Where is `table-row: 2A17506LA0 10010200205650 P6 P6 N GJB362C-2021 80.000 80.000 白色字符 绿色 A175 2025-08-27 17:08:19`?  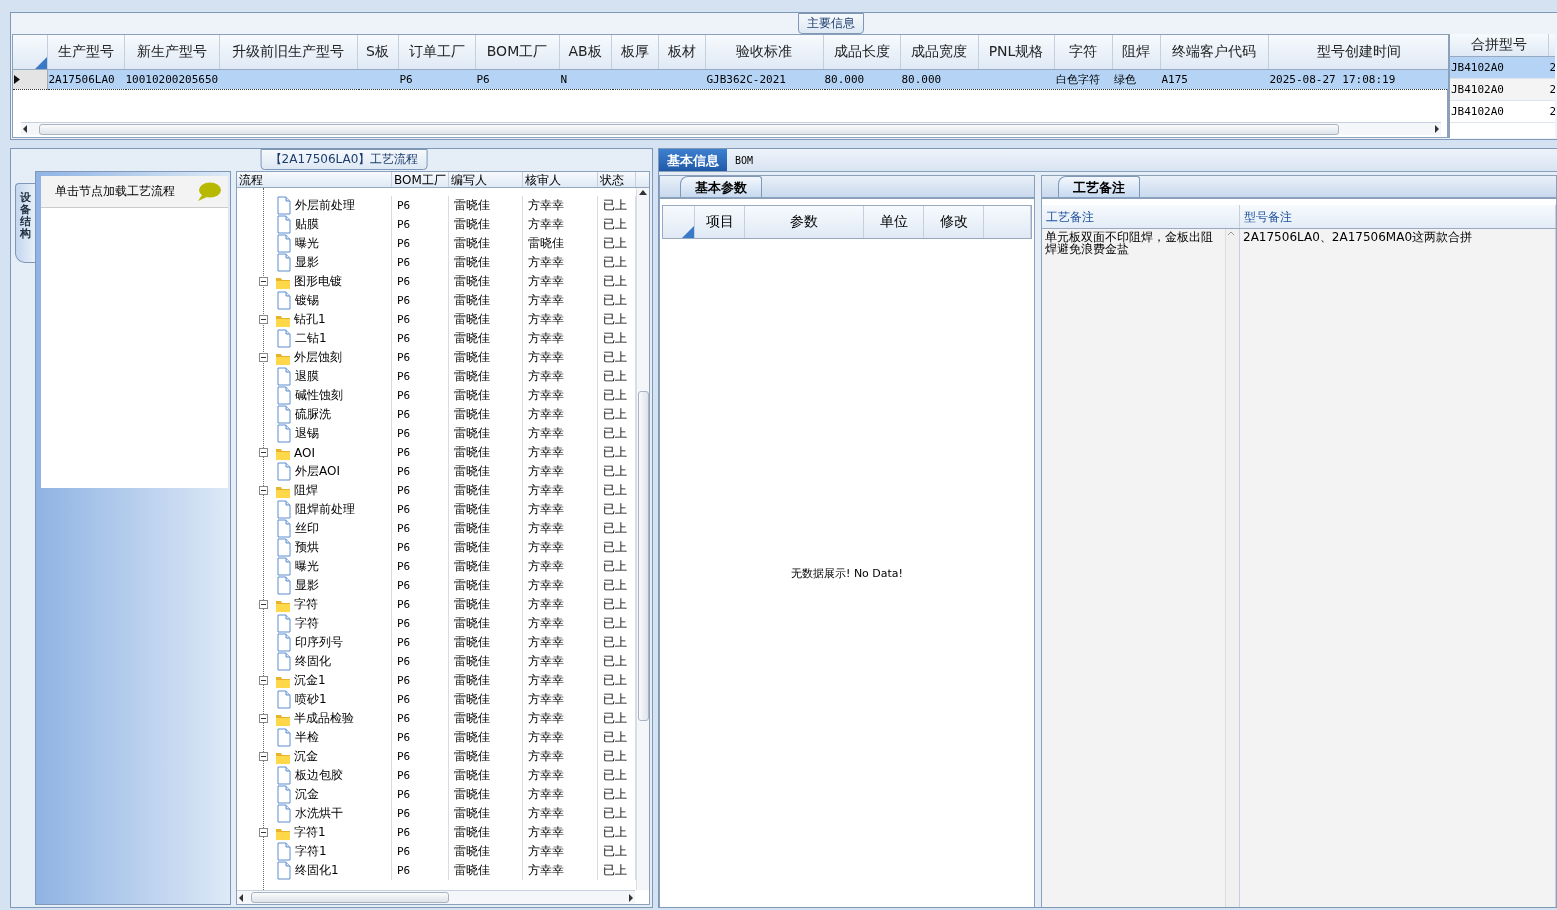 table-row: 2A17506LA0 10010200205650 P6 P6 N GJB362C-2021 80.000 80.000 白色字符 绿色 A175 2025-08-27 17:08:19 is located at coordinates (731, 79).